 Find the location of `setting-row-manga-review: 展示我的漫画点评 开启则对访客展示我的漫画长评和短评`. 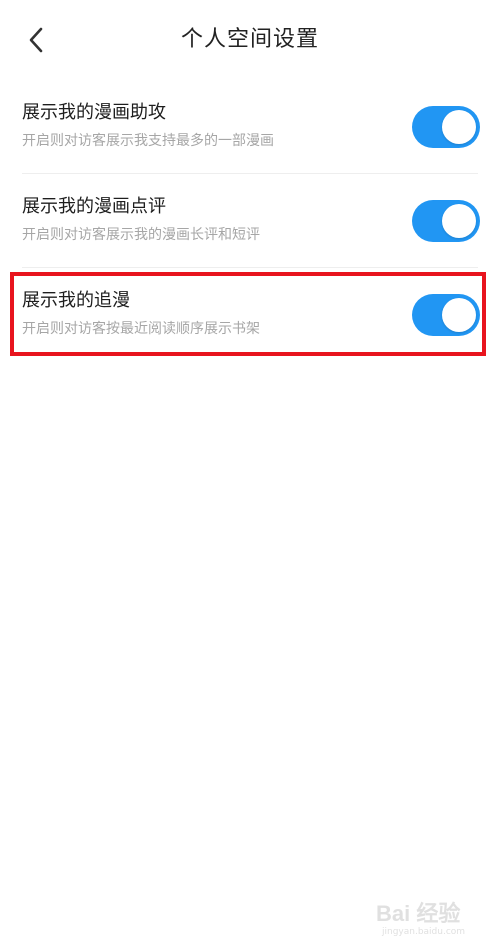

setting-row-manga-review: 展示我的漫画点评 开启则对访客展示我的漫画长评和短评 is located at coordinates (250, 221).